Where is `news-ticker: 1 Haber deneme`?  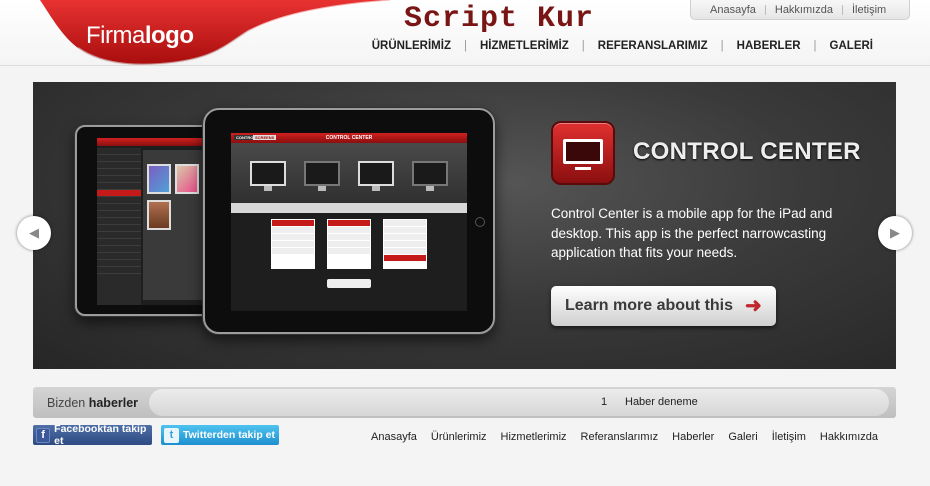 news-ticker: 1 Haber deneme is located at coordinates (519, 402).